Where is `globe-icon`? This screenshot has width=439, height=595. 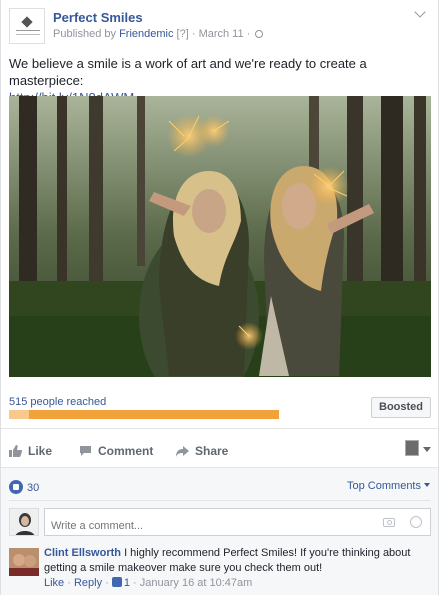
globe-icon is located at coordinates (259, 34).